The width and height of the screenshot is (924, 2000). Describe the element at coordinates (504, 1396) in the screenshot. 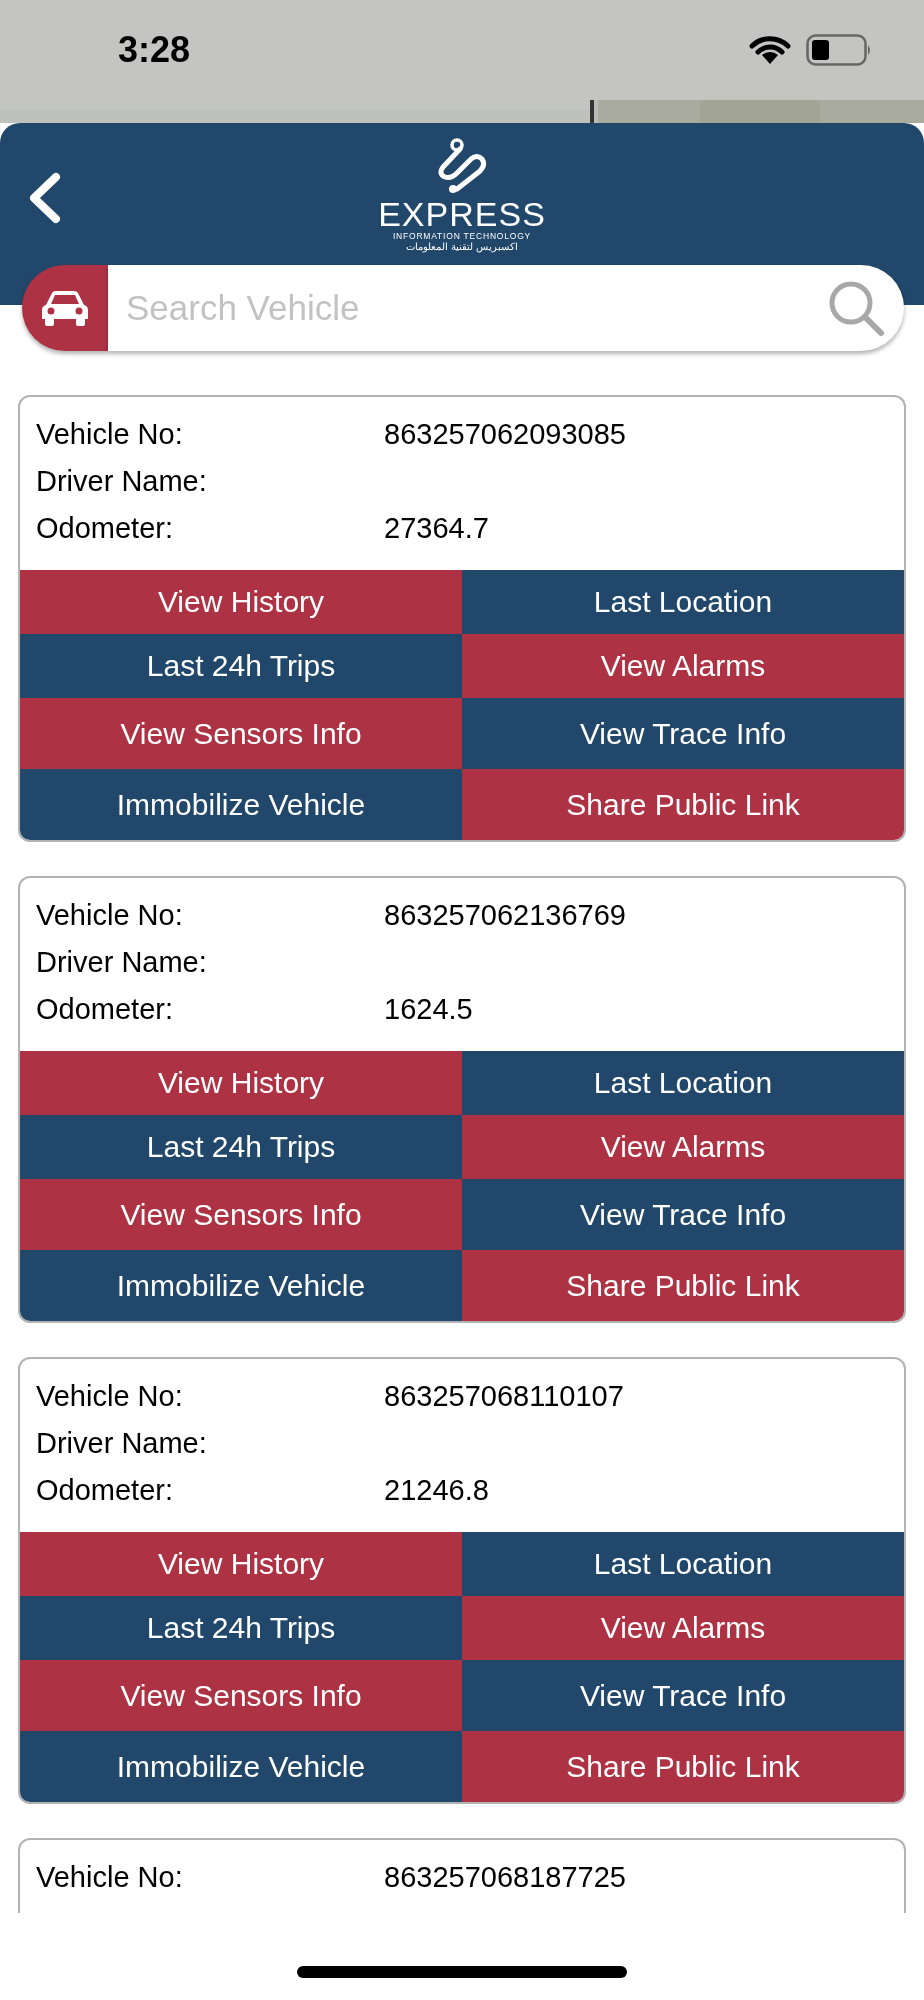

I see `field-value: 863257068110107` at that location.